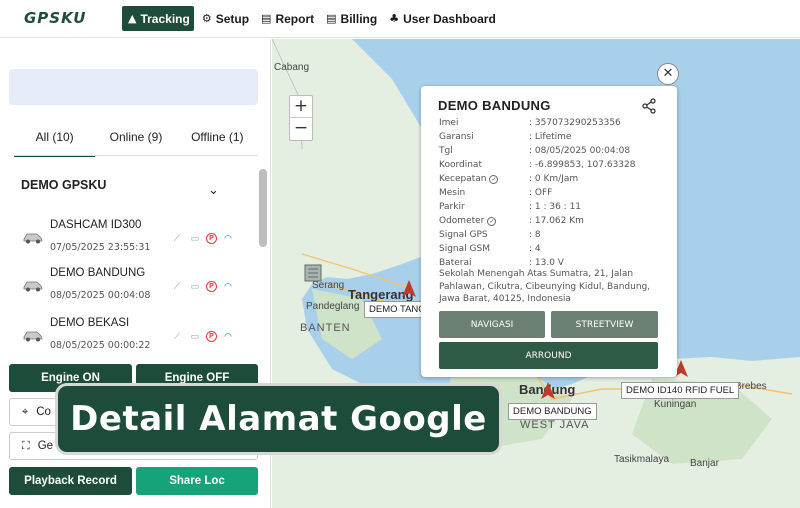 The width and height of the screenshot is (800, 508). I want to click on detail-label: Odometer, so click(462, 221).